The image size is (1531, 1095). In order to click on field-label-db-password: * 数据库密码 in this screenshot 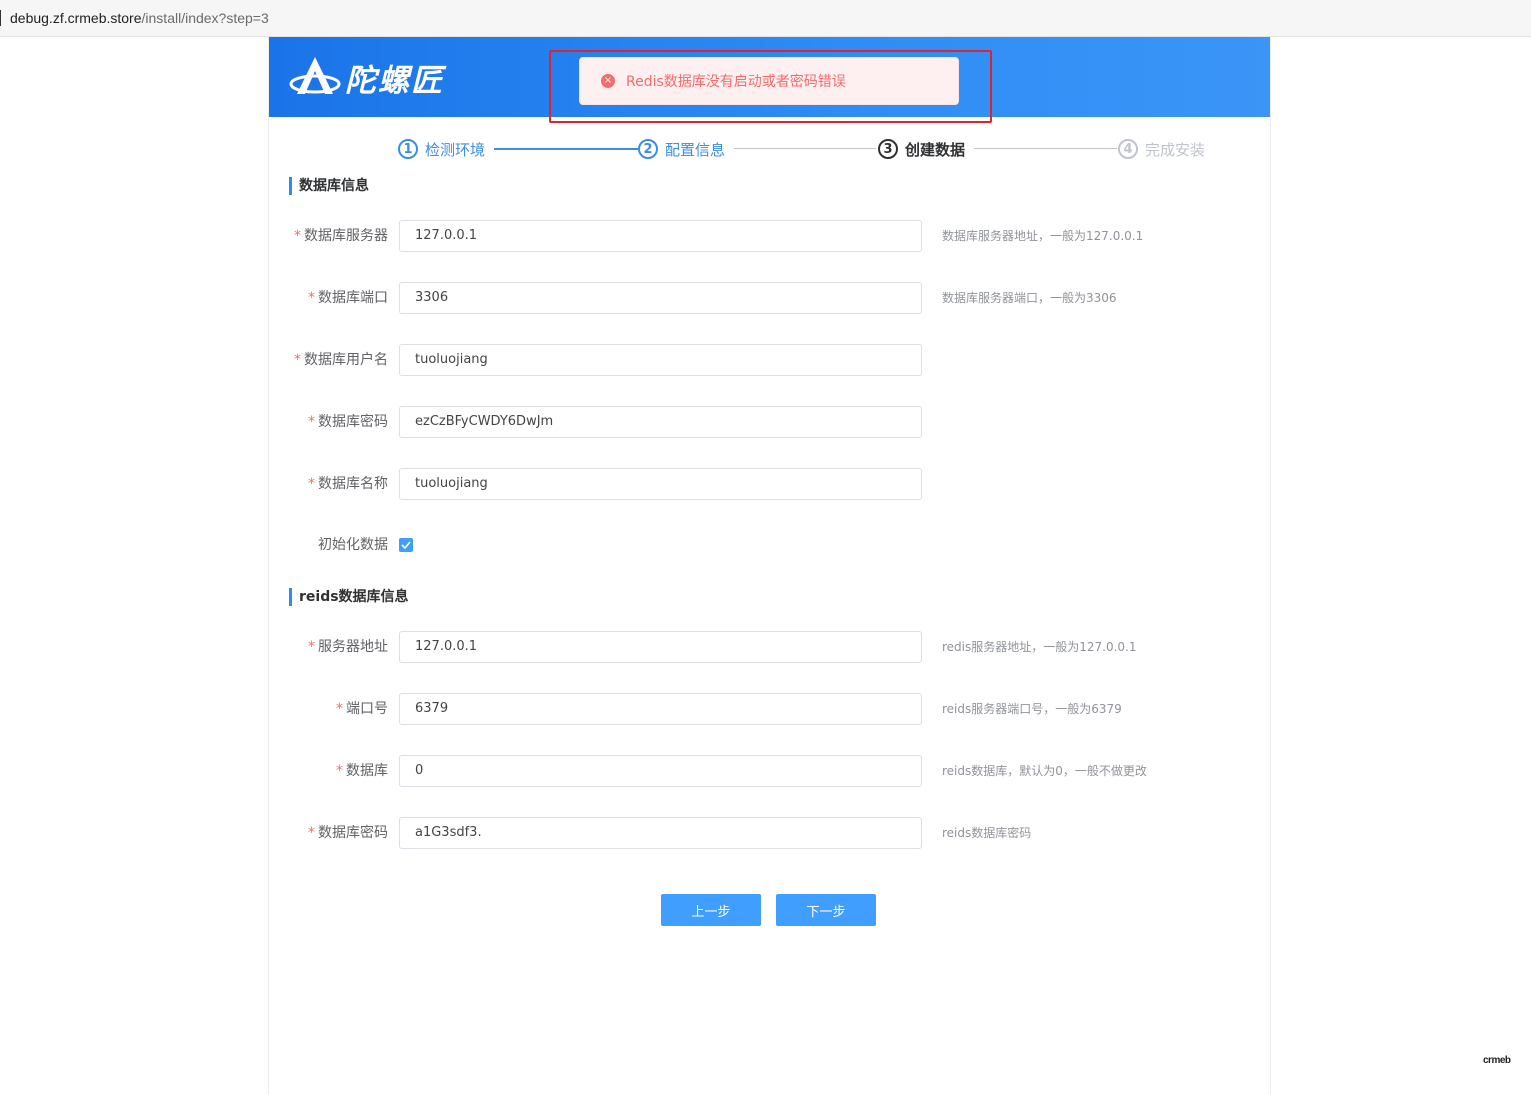, I will do `click(348, 422)`.